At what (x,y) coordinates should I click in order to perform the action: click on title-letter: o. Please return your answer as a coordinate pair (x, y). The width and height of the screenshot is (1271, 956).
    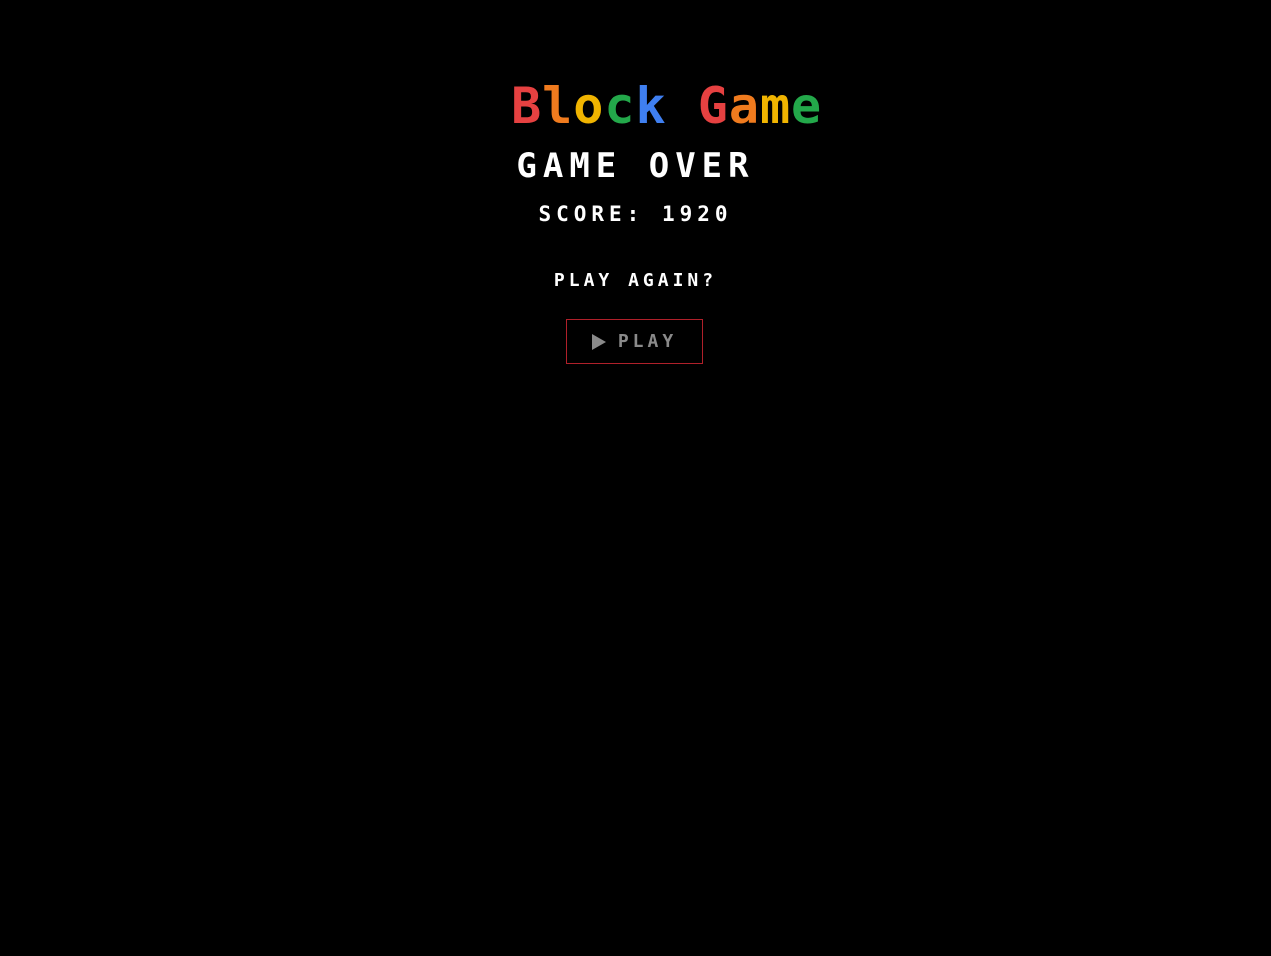
    Looking at the image, I should click on (589, 106).